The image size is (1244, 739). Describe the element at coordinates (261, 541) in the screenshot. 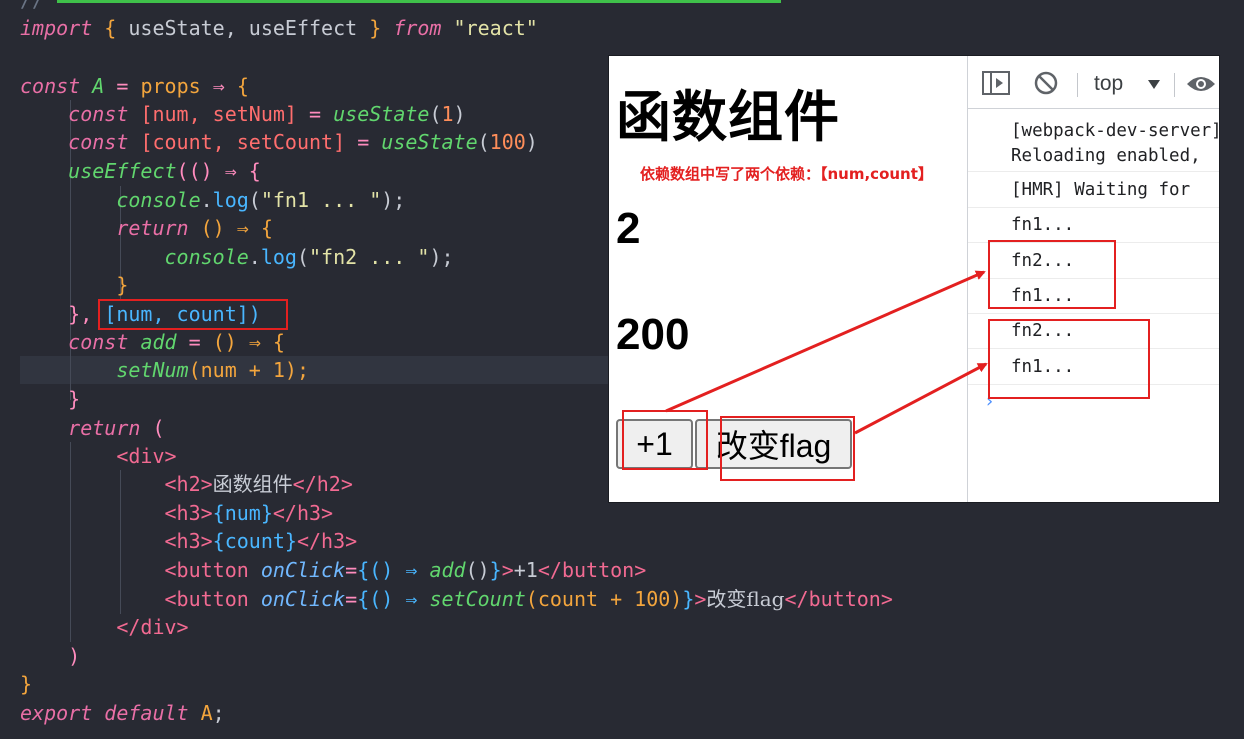

I see `code-line-jsx-h3-count: <h3>{count}</h3>` at that location.